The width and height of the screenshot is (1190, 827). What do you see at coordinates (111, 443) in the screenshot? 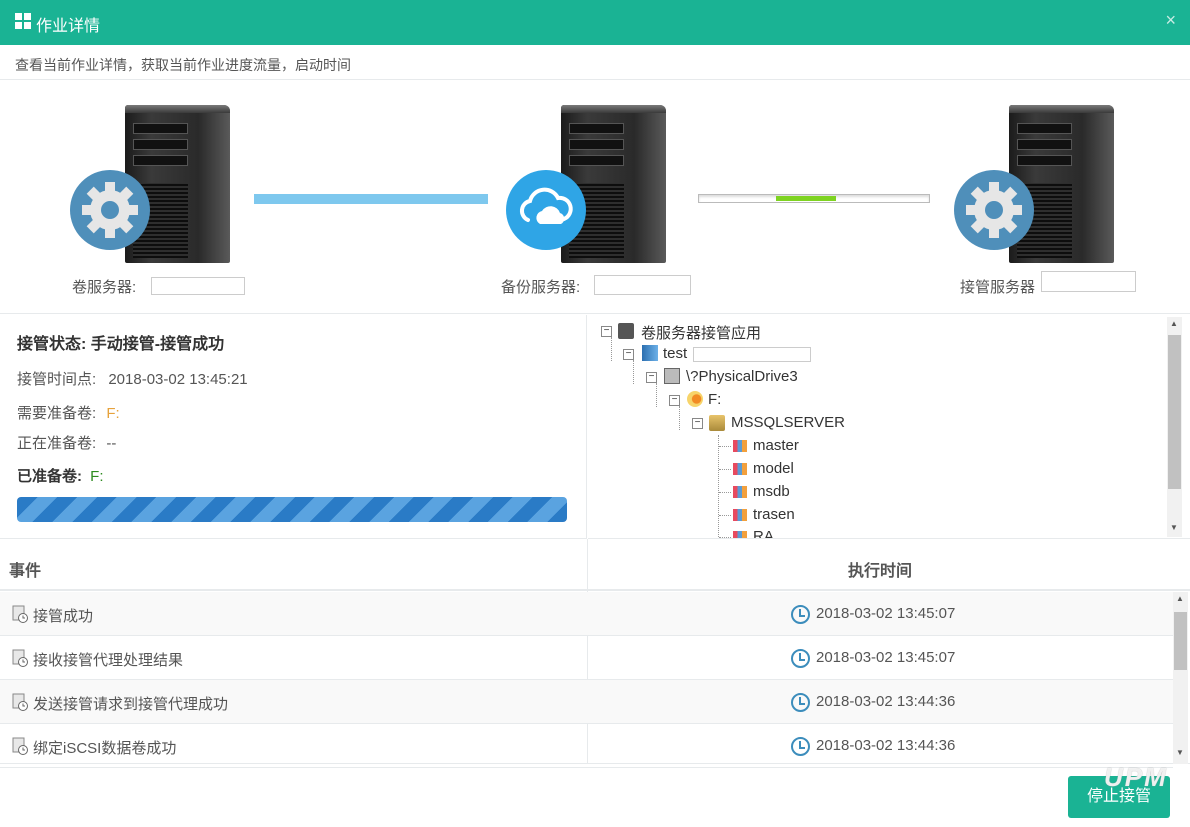
I see `preparing-volume-value: --` at bounding box center [111, 443].